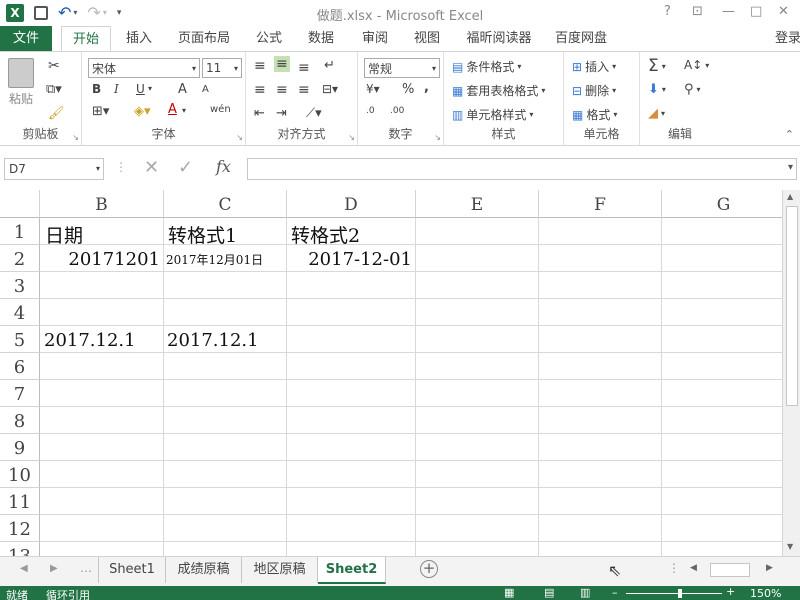 The width and height of the screenshot is (800, 600). What do you see at coordinates (20, 339) in the screenshot?
I see `row-header: 5` at bounding box center [20, 339].